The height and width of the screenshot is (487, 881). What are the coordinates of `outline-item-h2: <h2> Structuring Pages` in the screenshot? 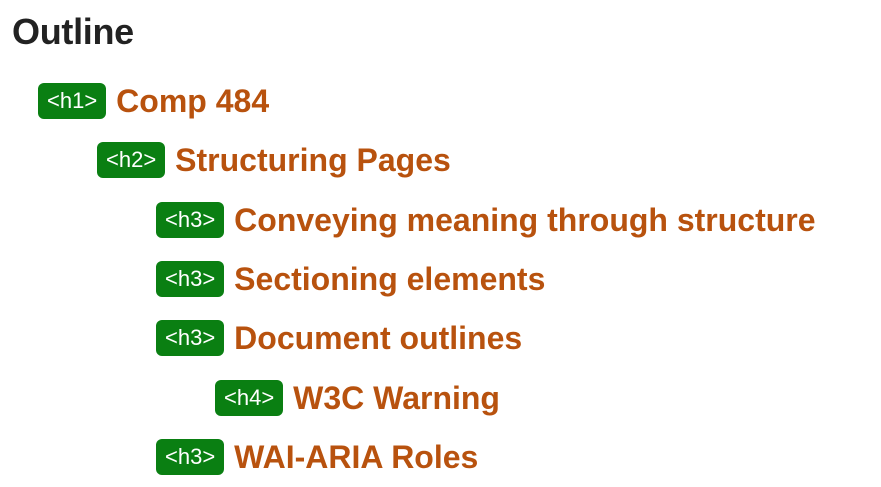 It's located at (274, 160).